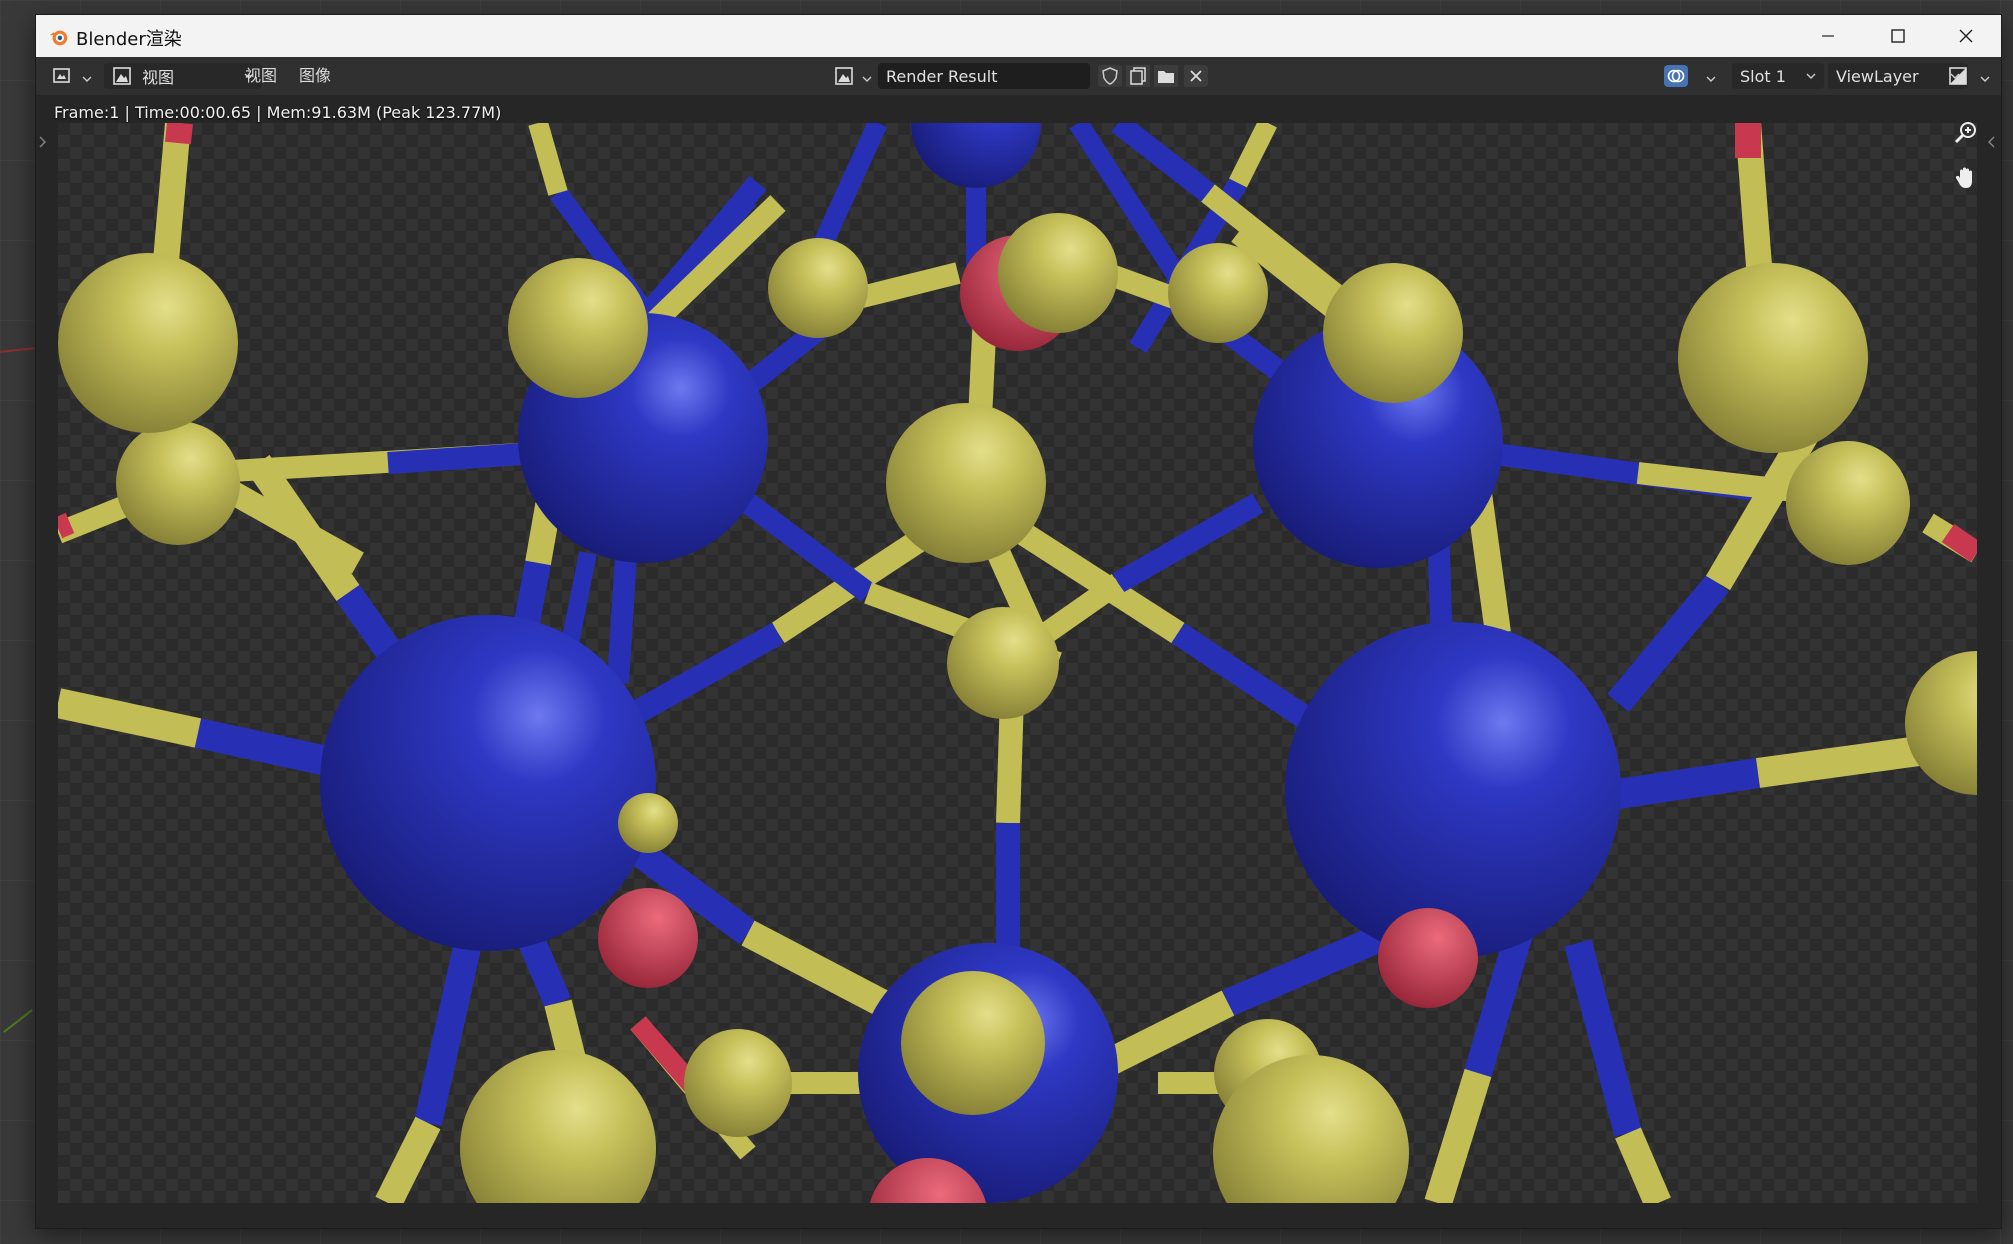 The image size is (2013, 1244). I want to click on maximize-button, so click(1898, 36).